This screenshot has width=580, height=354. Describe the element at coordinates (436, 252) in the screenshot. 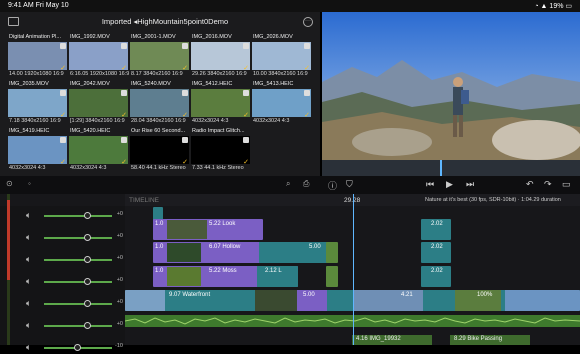

I see `clip-right-2: 2.02` at that location.